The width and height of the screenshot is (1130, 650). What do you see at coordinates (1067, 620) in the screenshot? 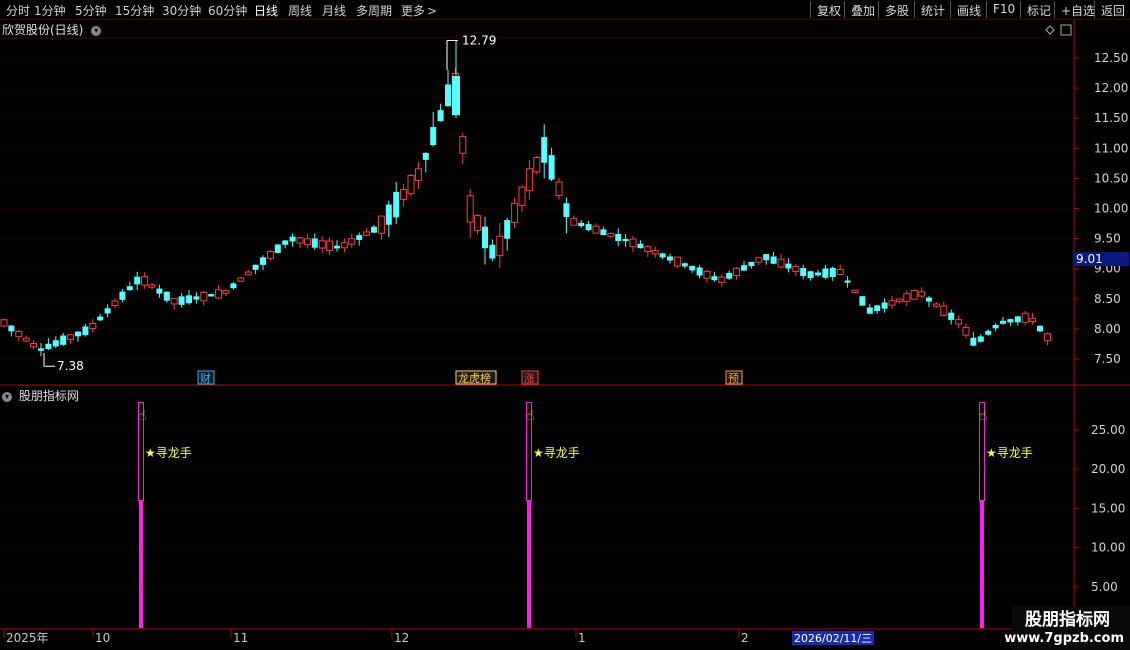
I see `watermark-title: 股朋指标网` at bounding box center [1067, 620].